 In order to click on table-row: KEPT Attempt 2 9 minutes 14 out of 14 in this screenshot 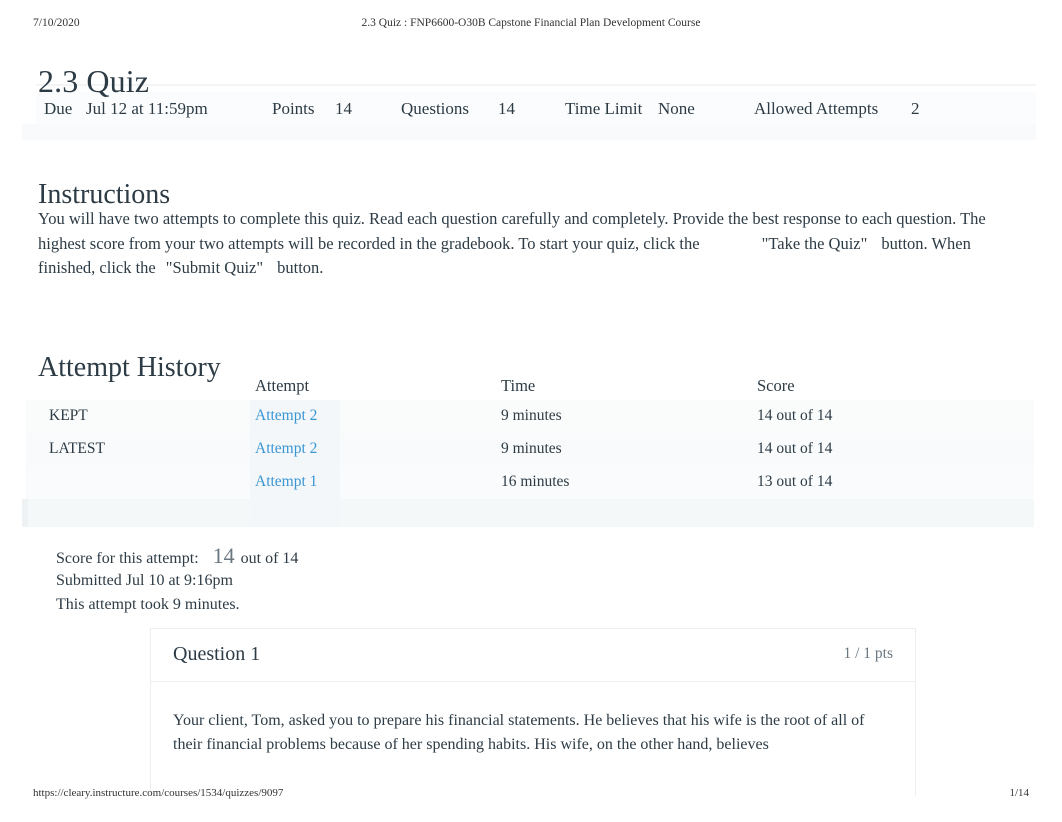, I will do `click(531, 422)`.